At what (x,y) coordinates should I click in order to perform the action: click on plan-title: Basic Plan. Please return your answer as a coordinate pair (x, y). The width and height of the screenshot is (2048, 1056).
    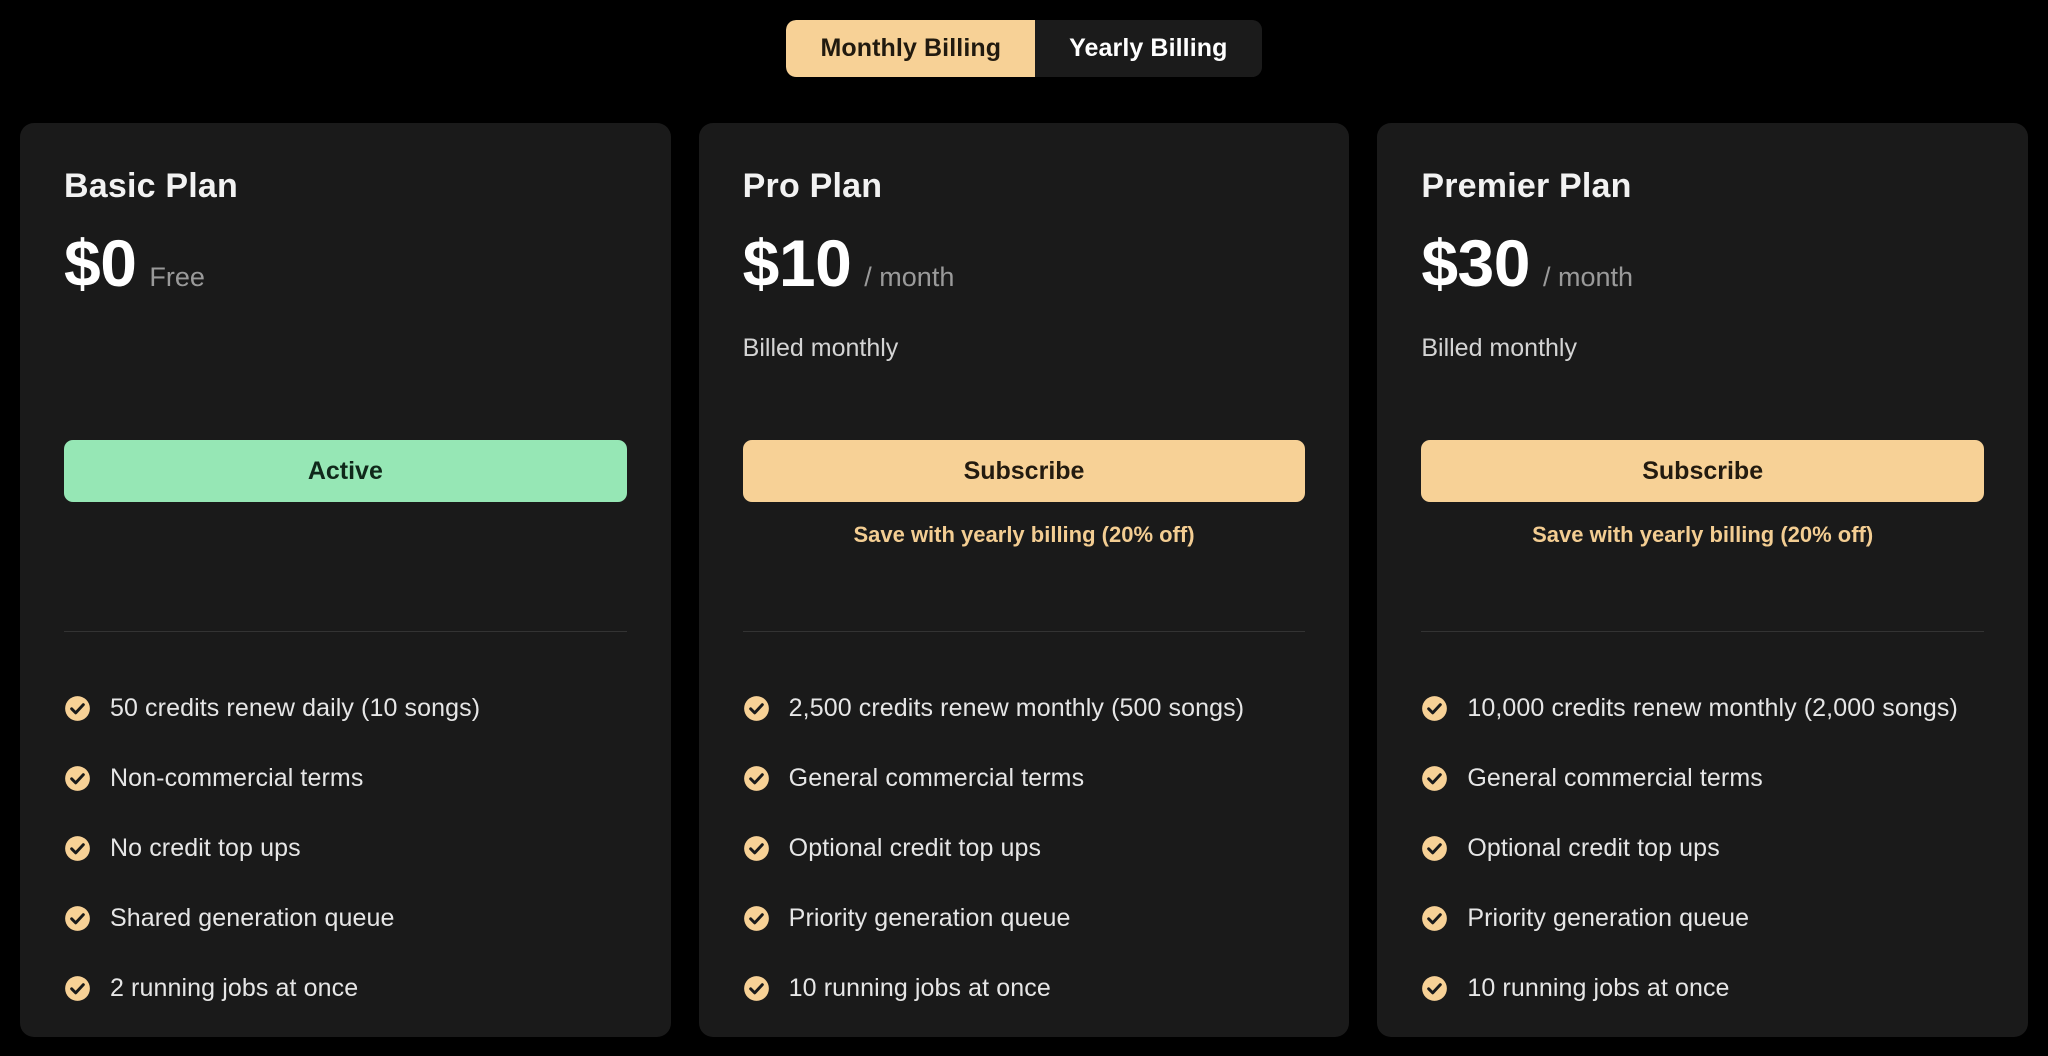
    Looking at the image, I should click on (151, 186).